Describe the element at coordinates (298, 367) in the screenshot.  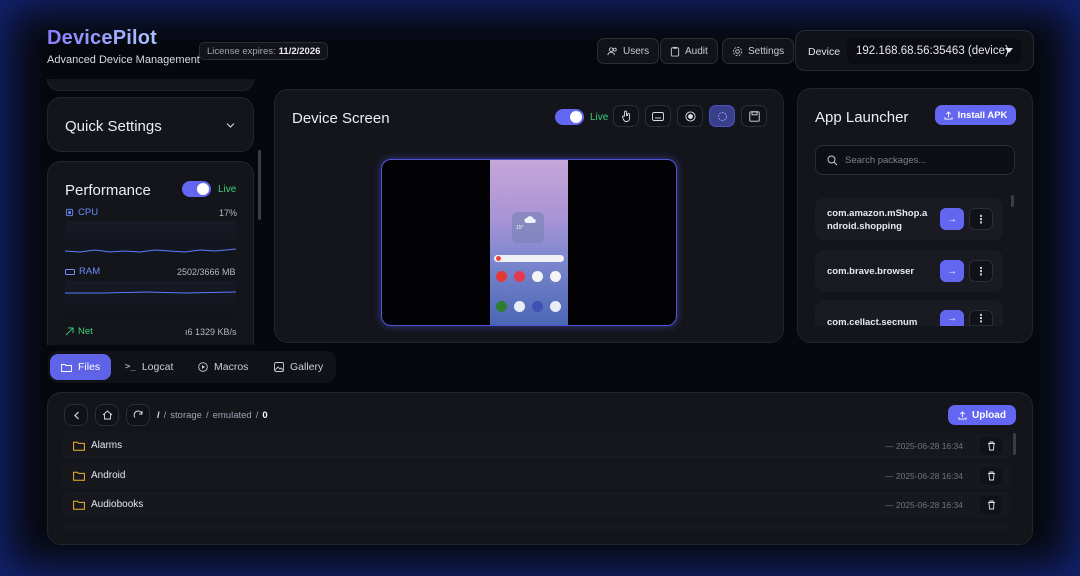
I see `tab-gallery: Gallery` at that location.